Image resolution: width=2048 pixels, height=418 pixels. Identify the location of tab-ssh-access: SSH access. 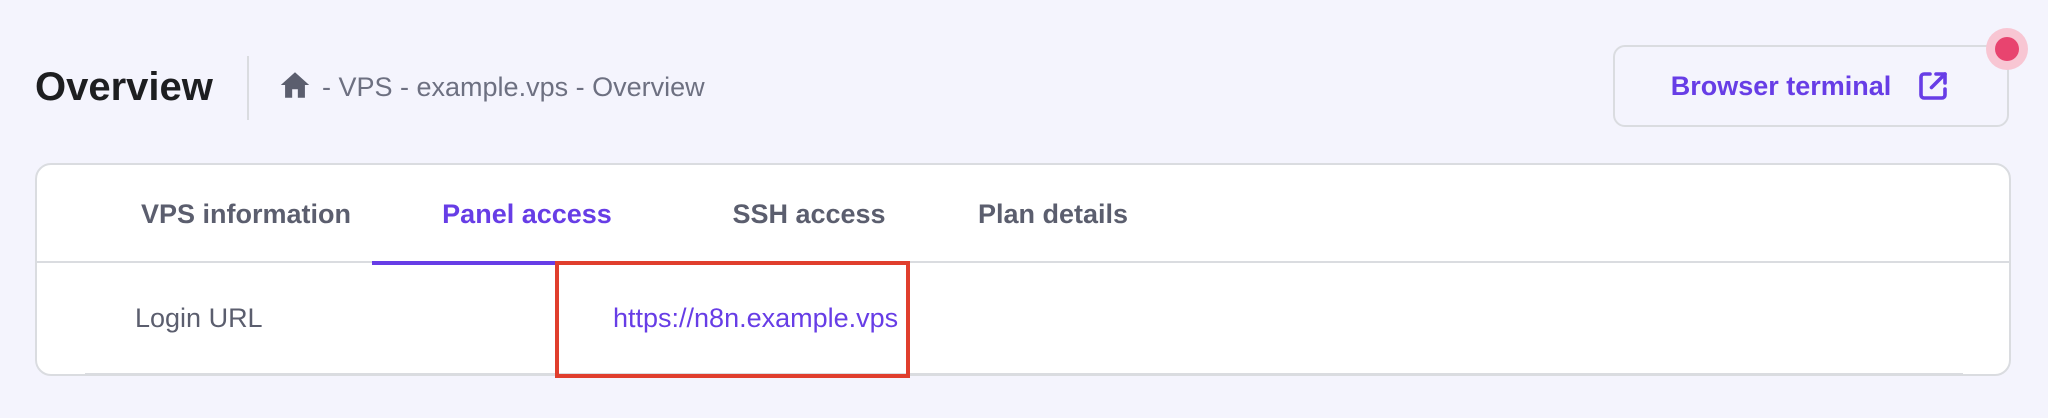
(809, 214).